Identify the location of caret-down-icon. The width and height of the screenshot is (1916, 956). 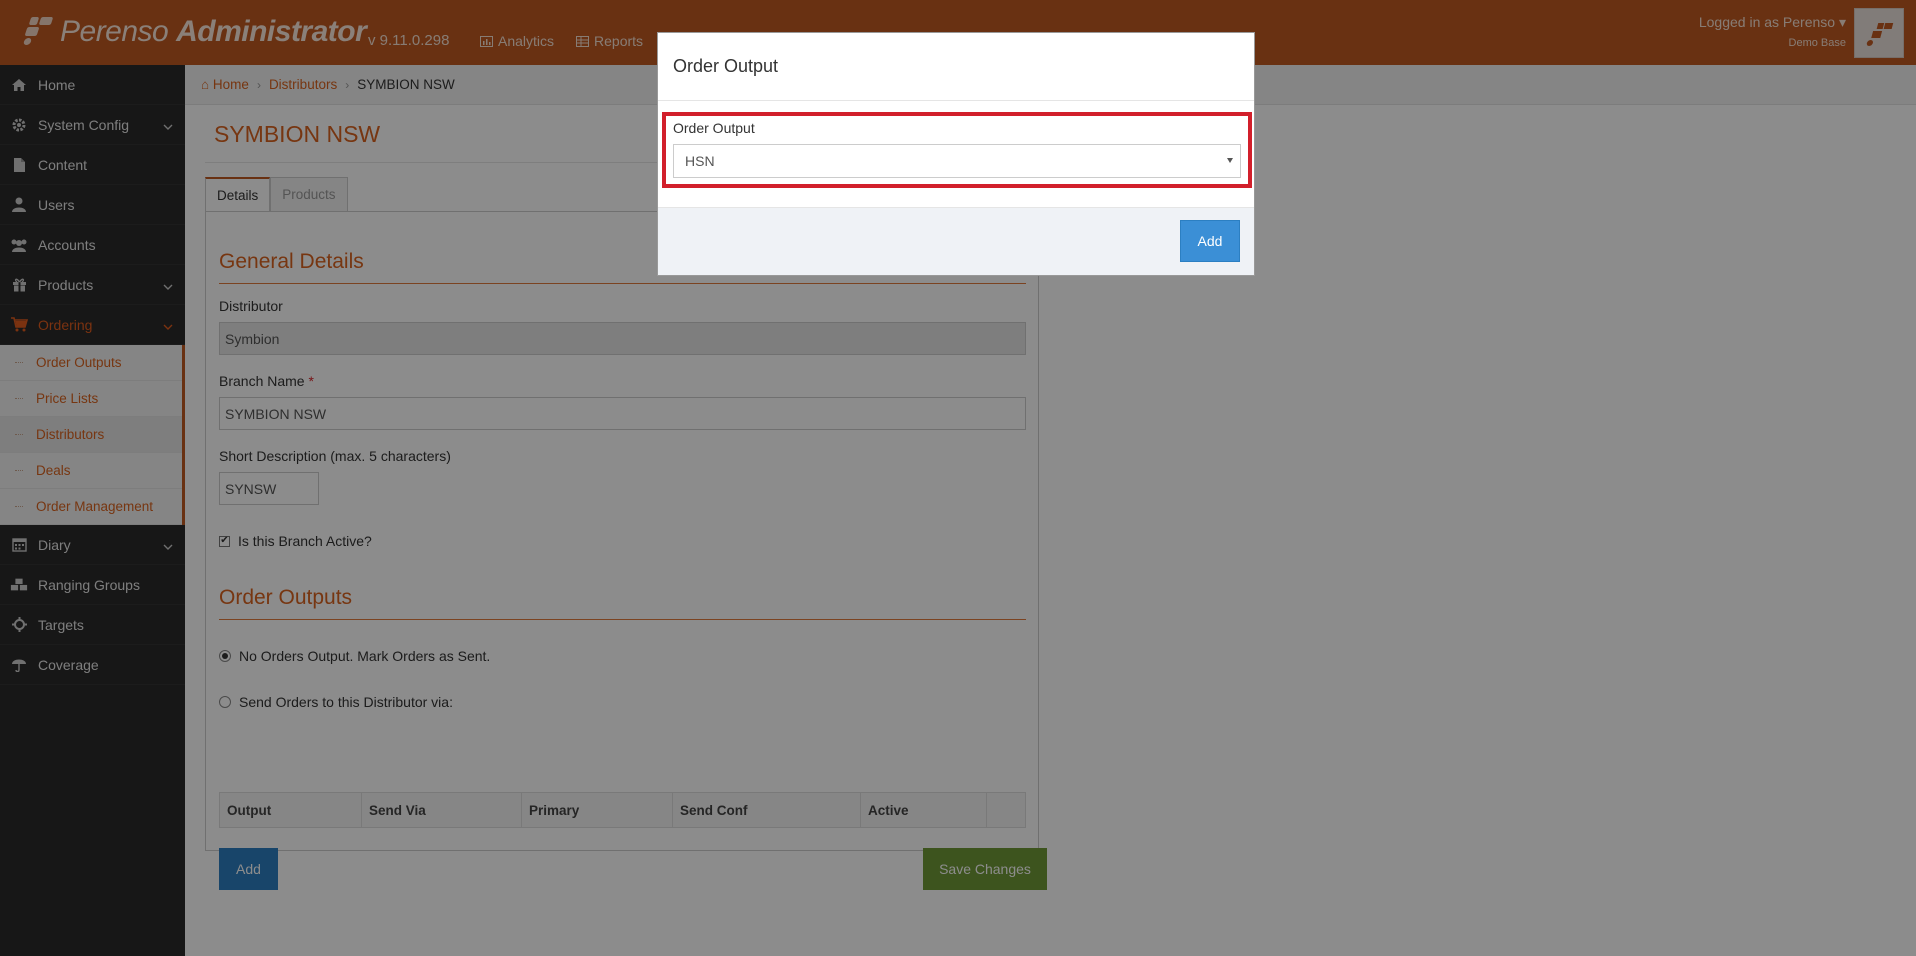
(1230, 160).